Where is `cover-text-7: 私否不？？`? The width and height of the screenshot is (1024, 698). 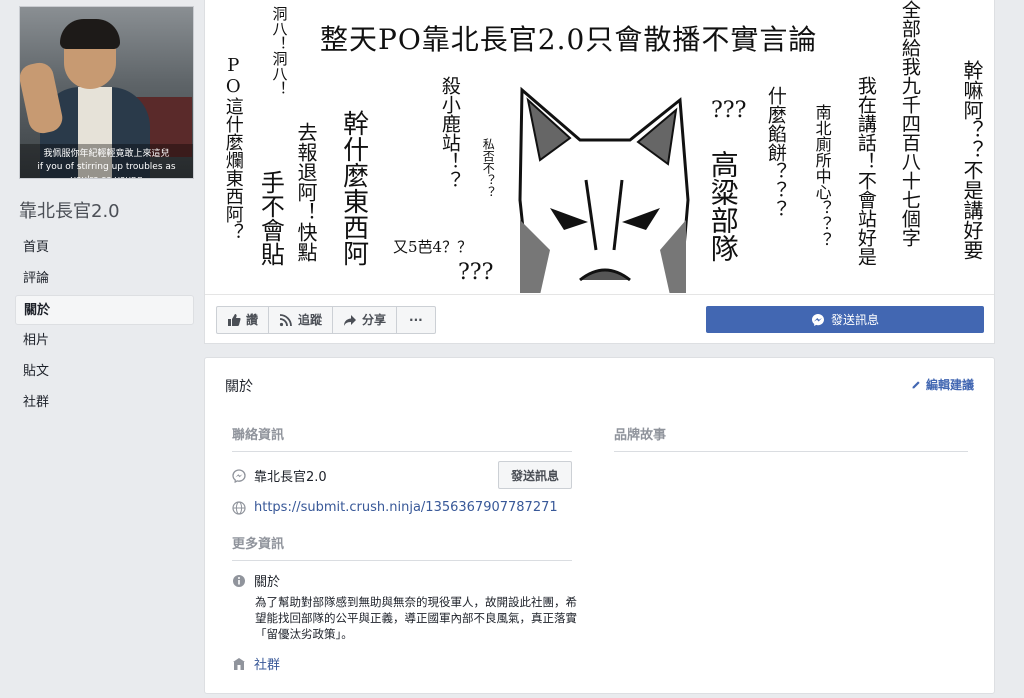
cover-text-7: 私否不？？ is located at coordinates (488, 168).